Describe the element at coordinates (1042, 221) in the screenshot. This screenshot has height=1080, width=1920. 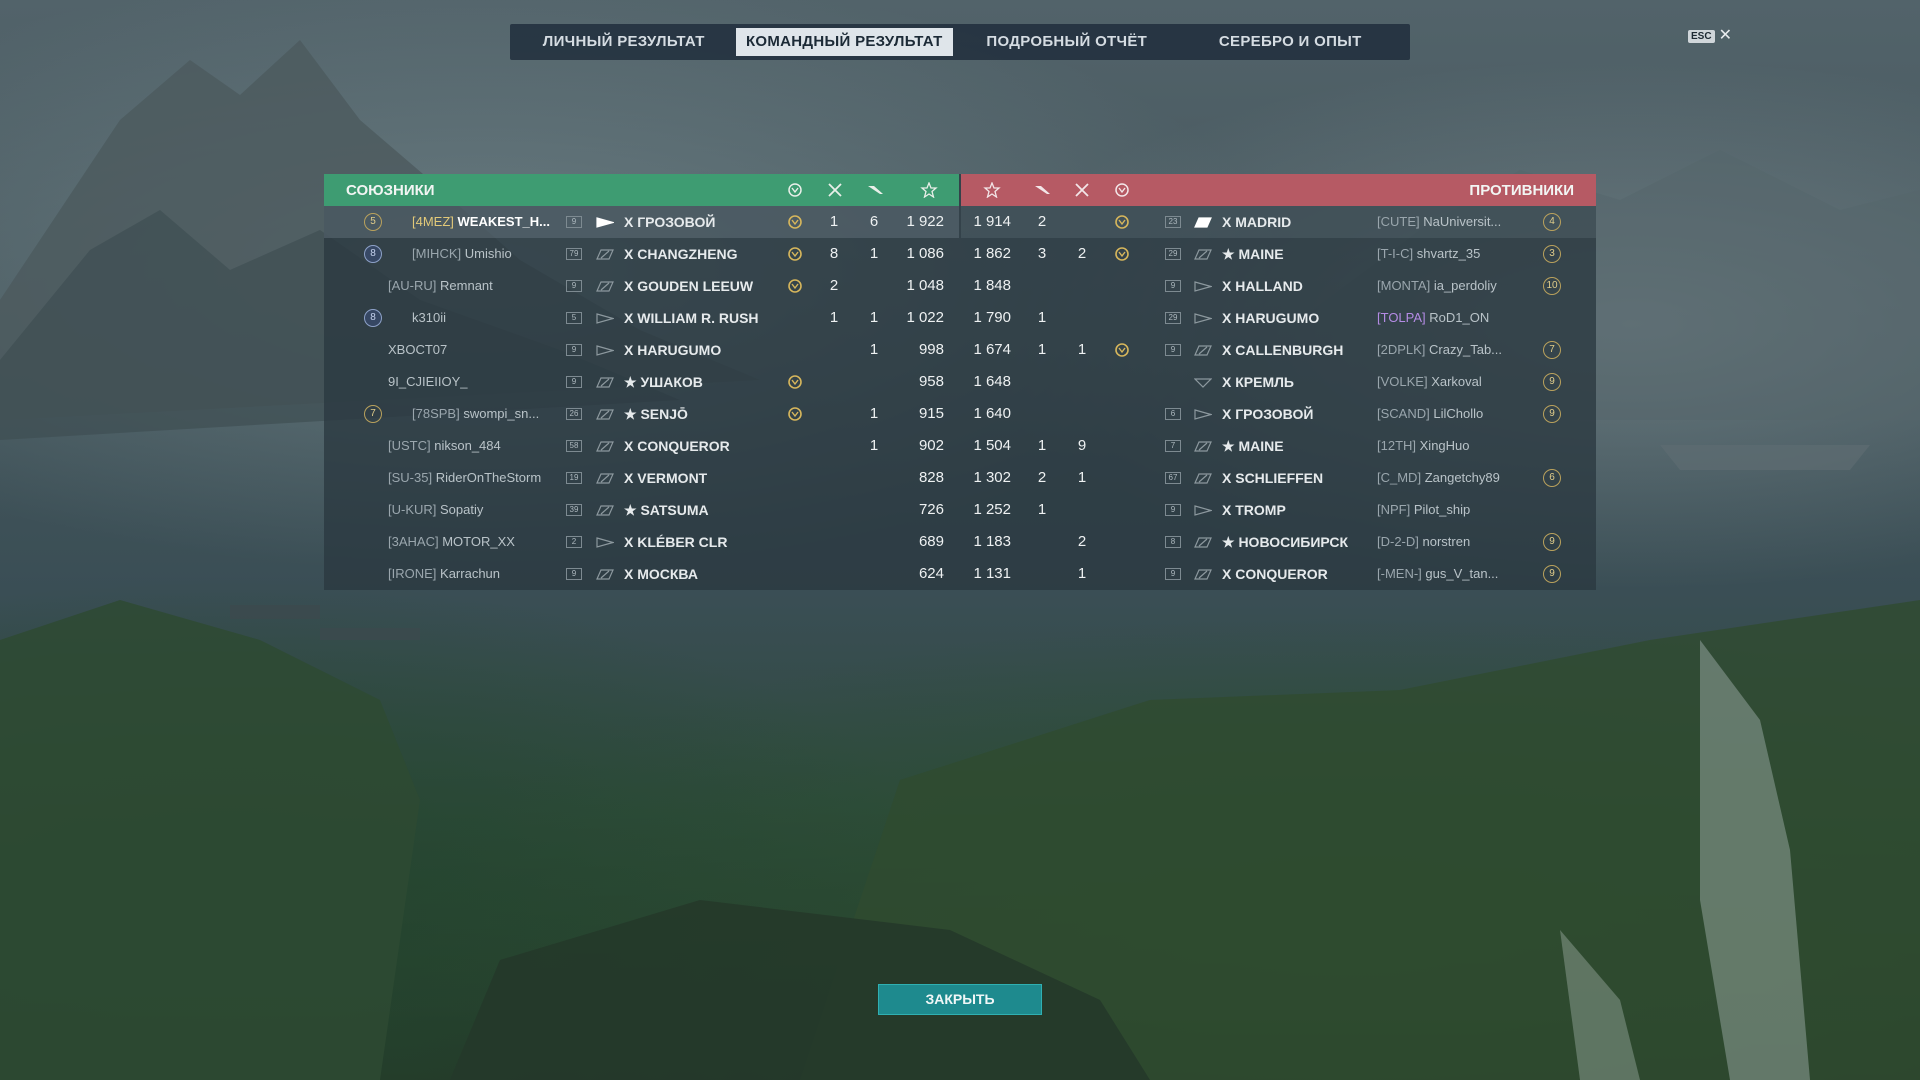
I see `planes-value: 2` at that location.